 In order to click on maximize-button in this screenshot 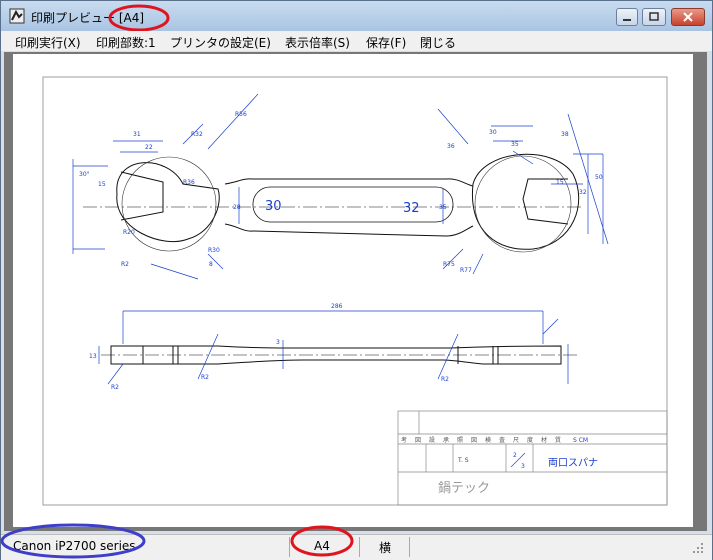, I will do `click(654, 17)`.